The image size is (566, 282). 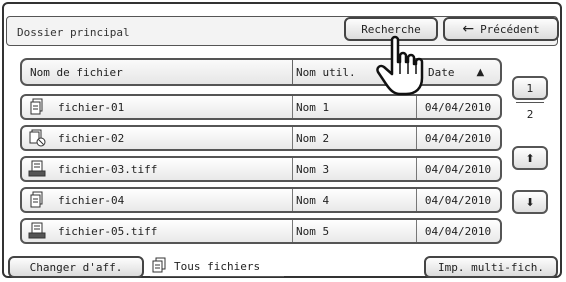 I want to click on table-row: fichier-03.tiff Nom 3 04/04/2010, so click(x=261, y=169).